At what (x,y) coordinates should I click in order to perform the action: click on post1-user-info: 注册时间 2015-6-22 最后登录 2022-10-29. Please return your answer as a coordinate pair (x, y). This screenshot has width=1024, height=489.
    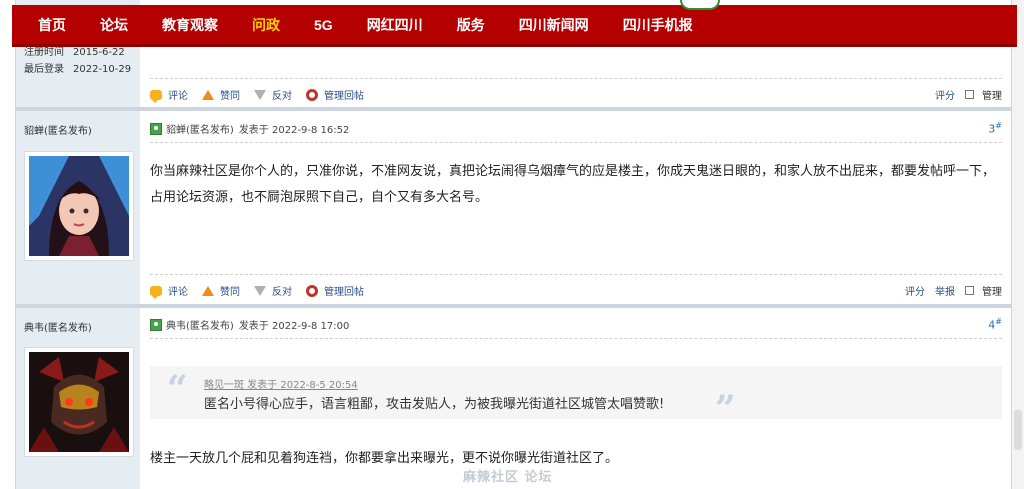
    Looking at the image, I should click on (77, 60).